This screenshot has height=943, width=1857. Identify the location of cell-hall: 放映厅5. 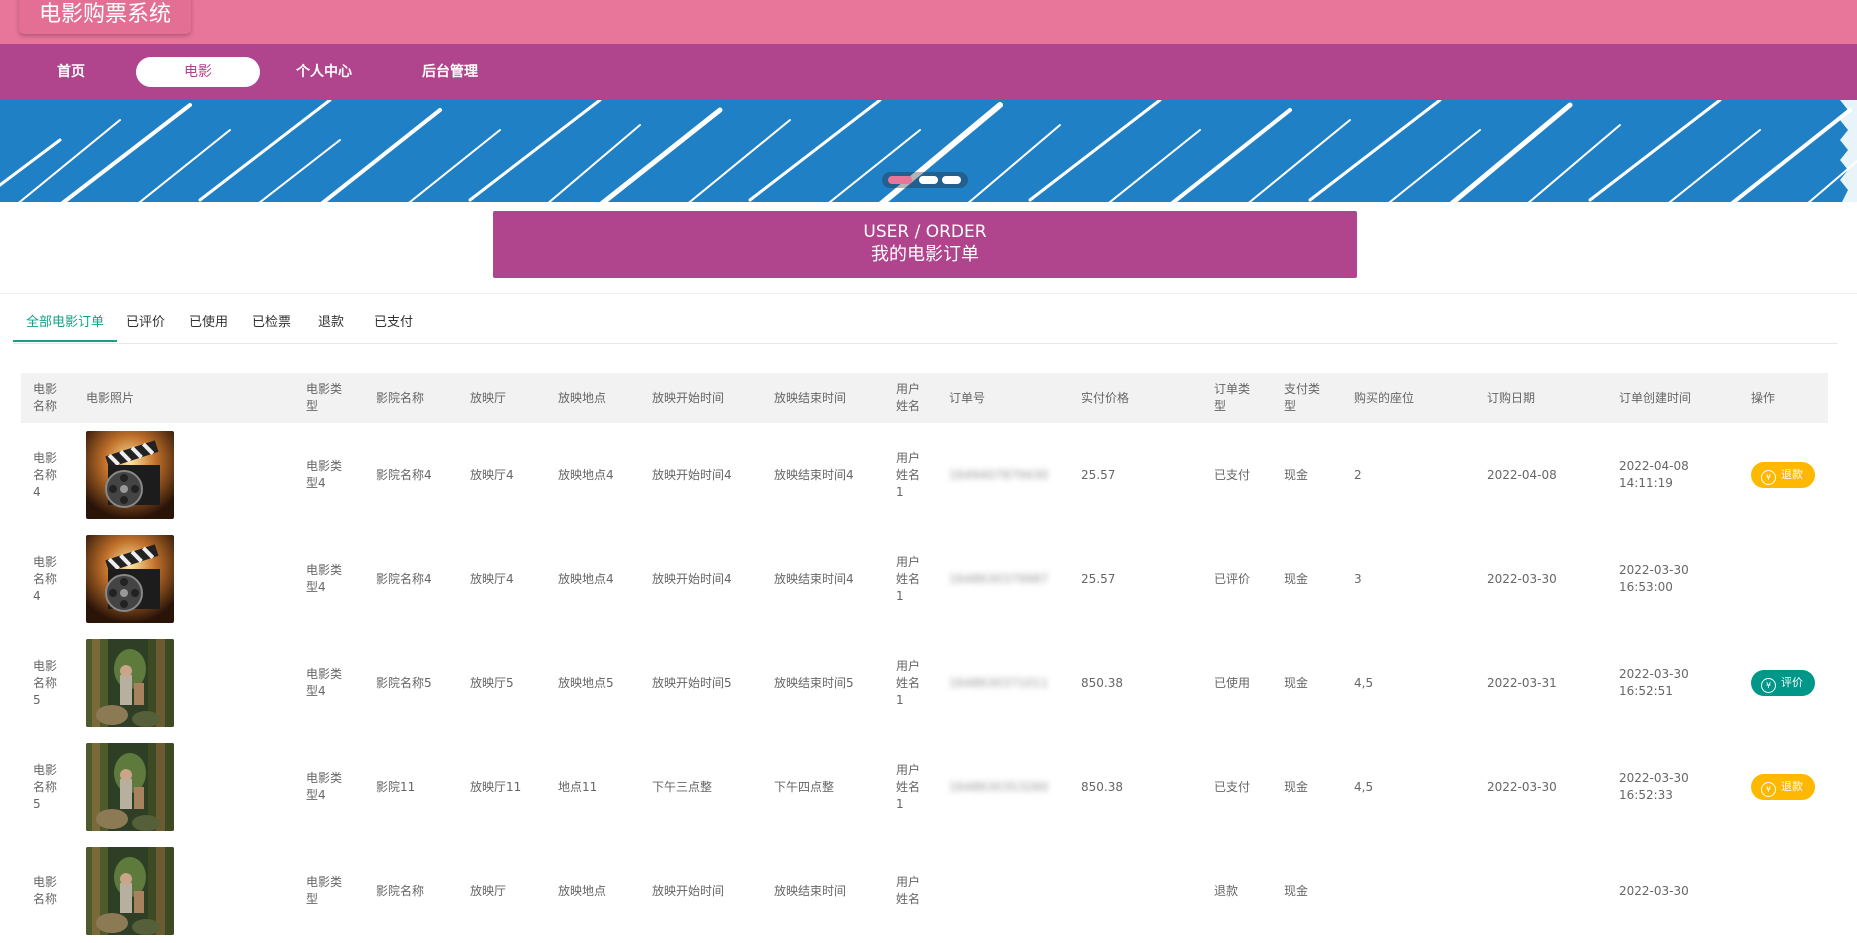
(492, 682).